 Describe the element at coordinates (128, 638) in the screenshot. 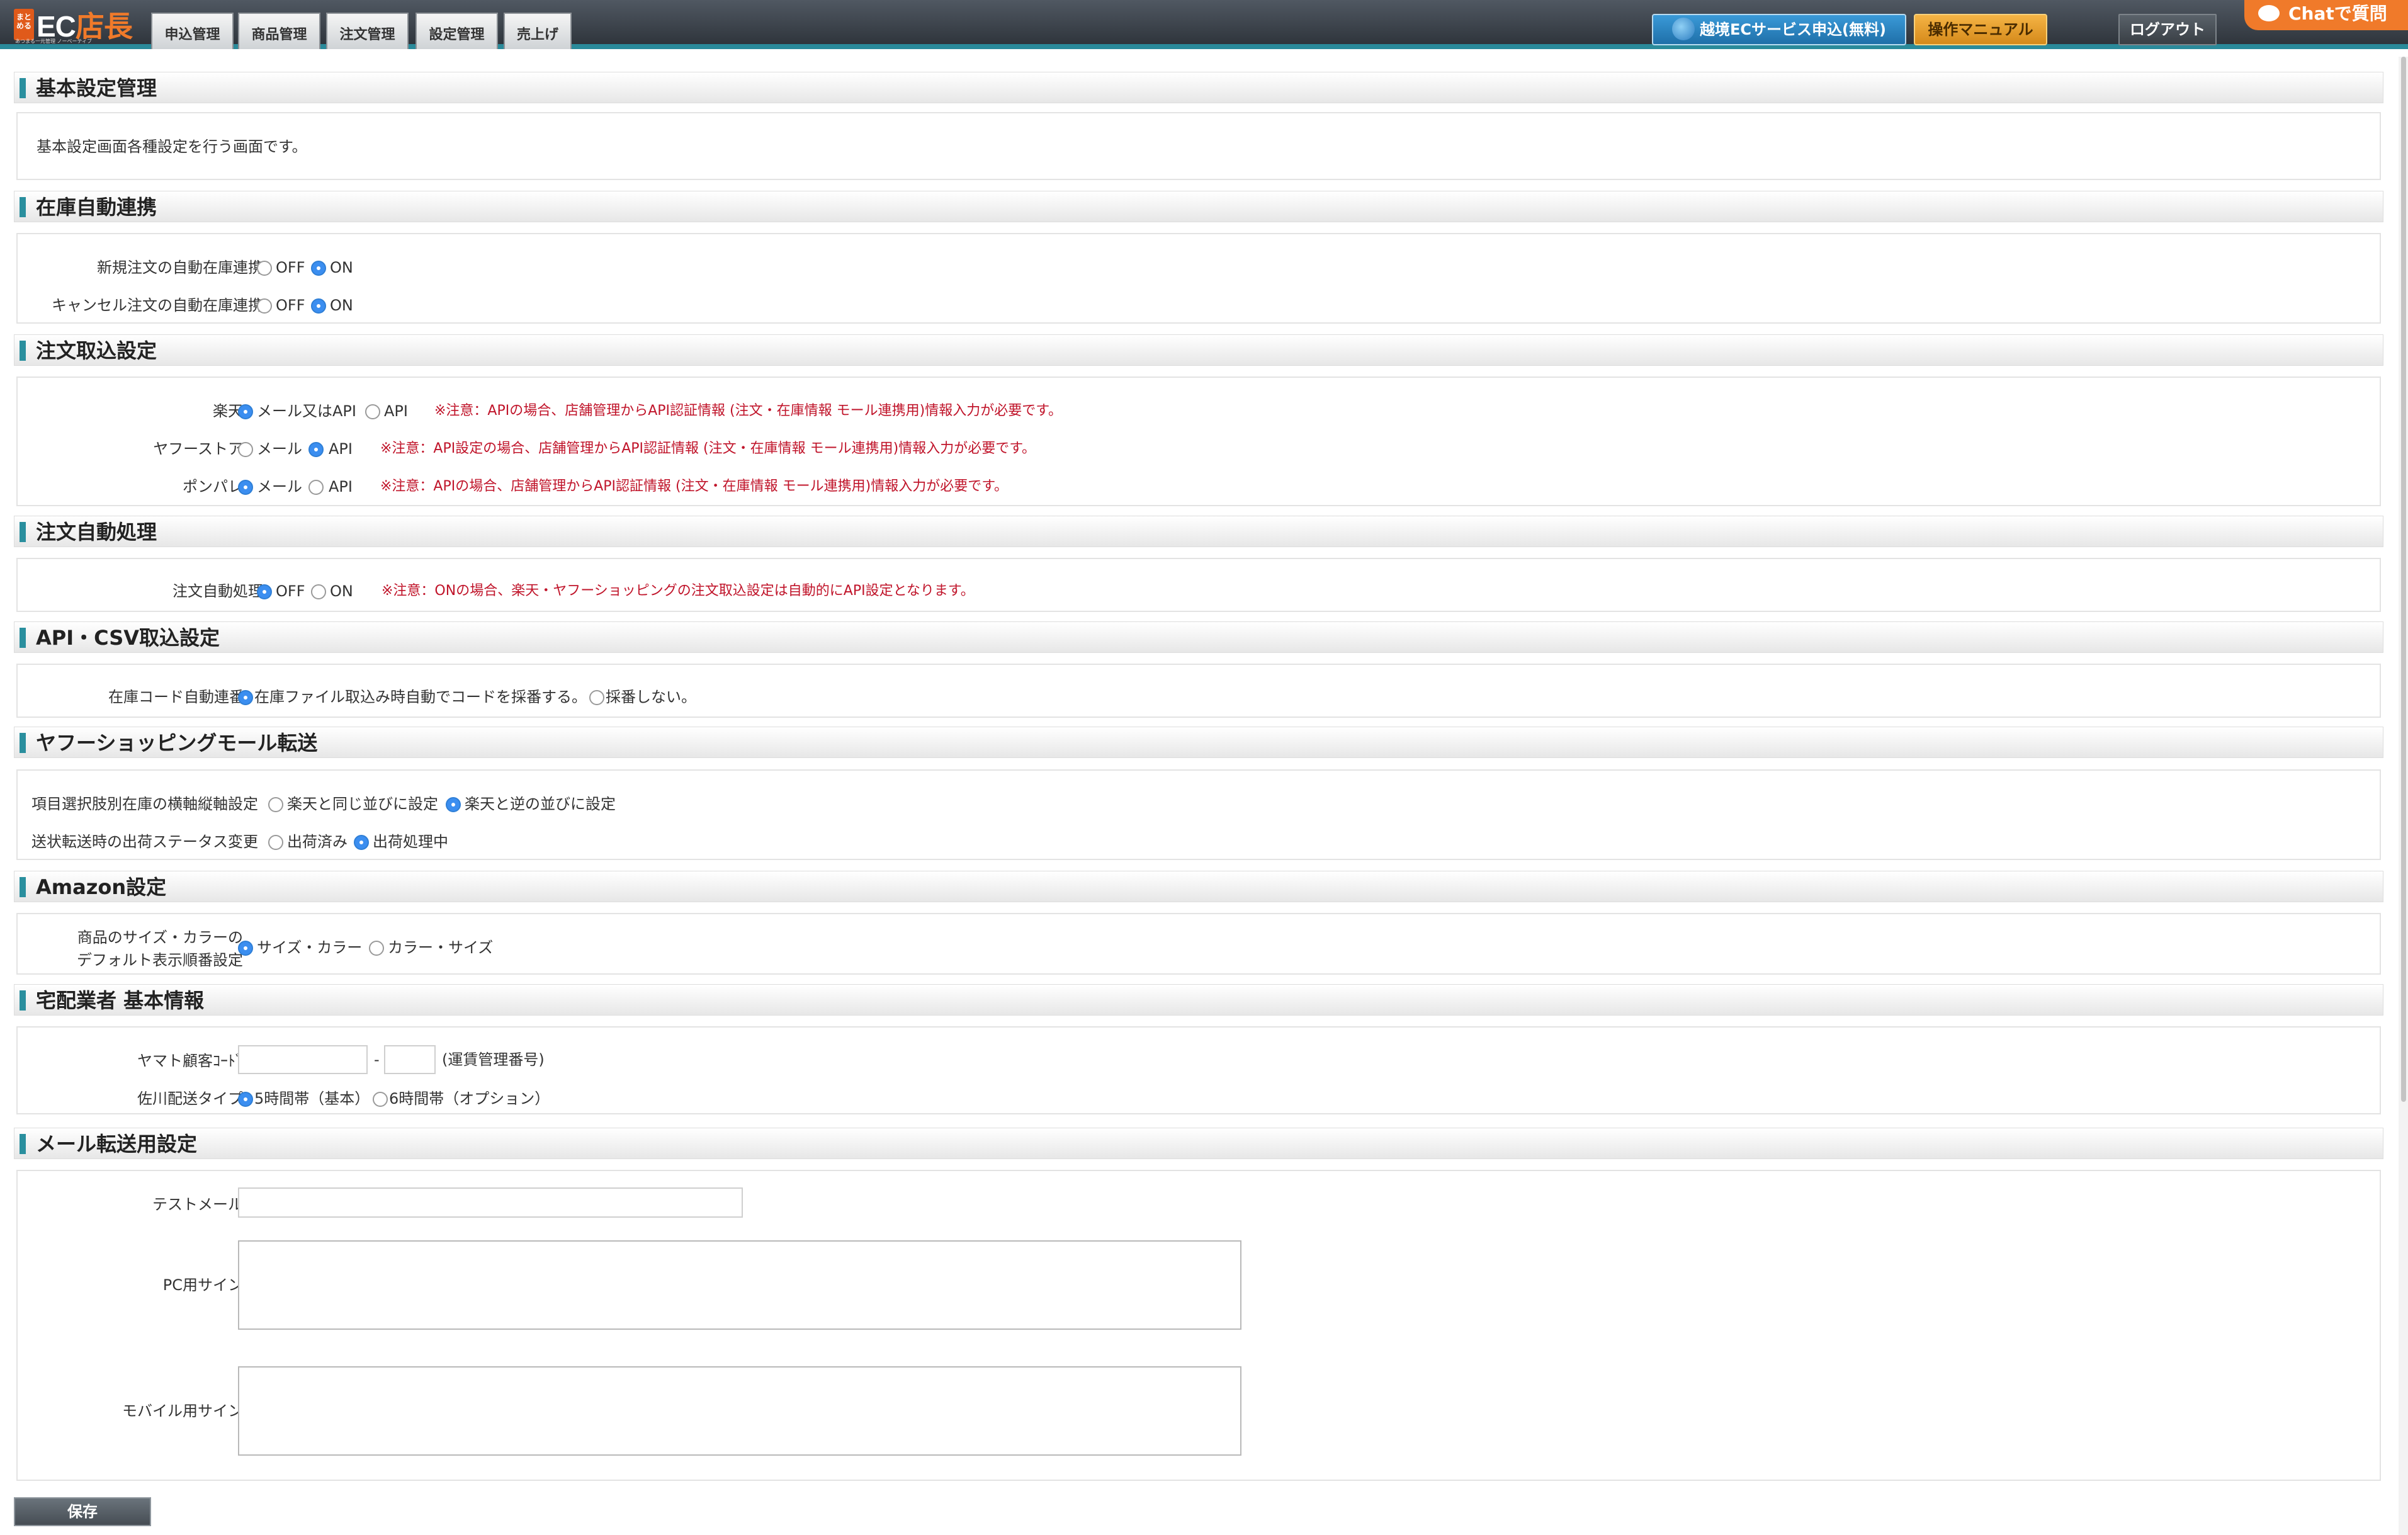

I see `section-title: API・CSV取込設定` at that location.